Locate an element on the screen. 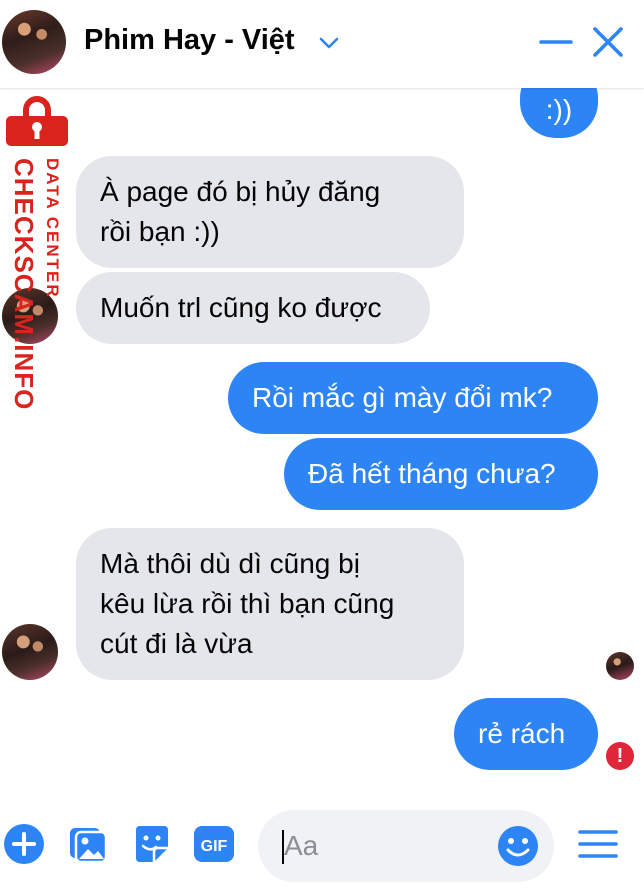 This screenshot has width=644, height=896. error-icon: ! is located at coordinates (620, 756).